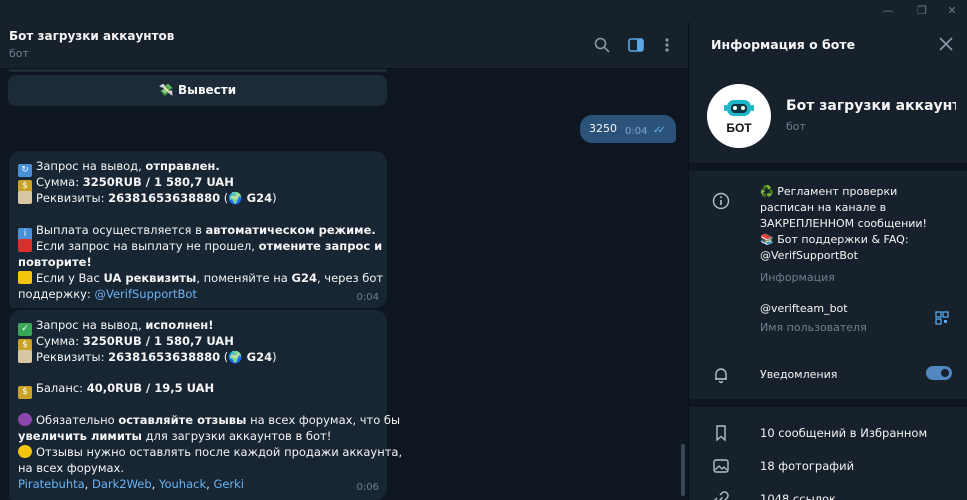 The height and width of the screenshot is (500, 967). Describe the element at coordinates (807, 466) in the screenshot. I see `photos-count: 18 фотографий` at that location.